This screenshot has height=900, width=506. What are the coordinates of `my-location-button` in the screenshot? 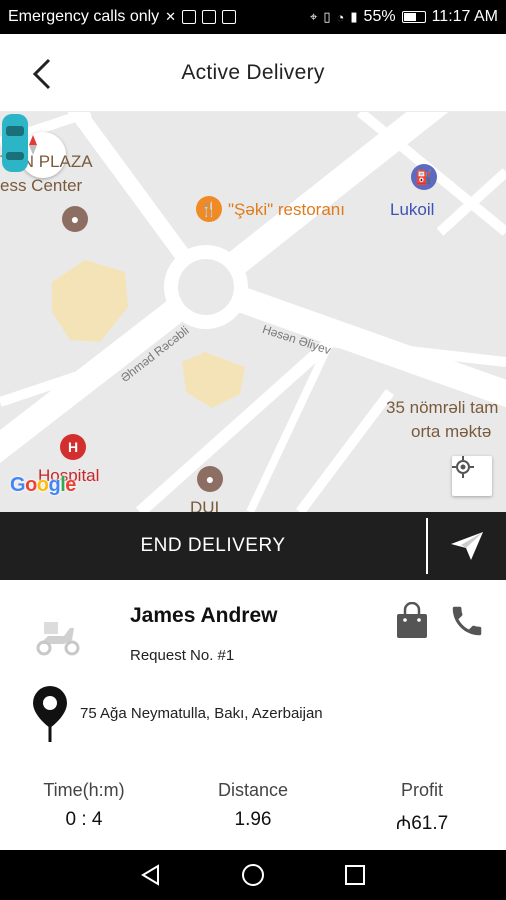 It's located at (472, 476).